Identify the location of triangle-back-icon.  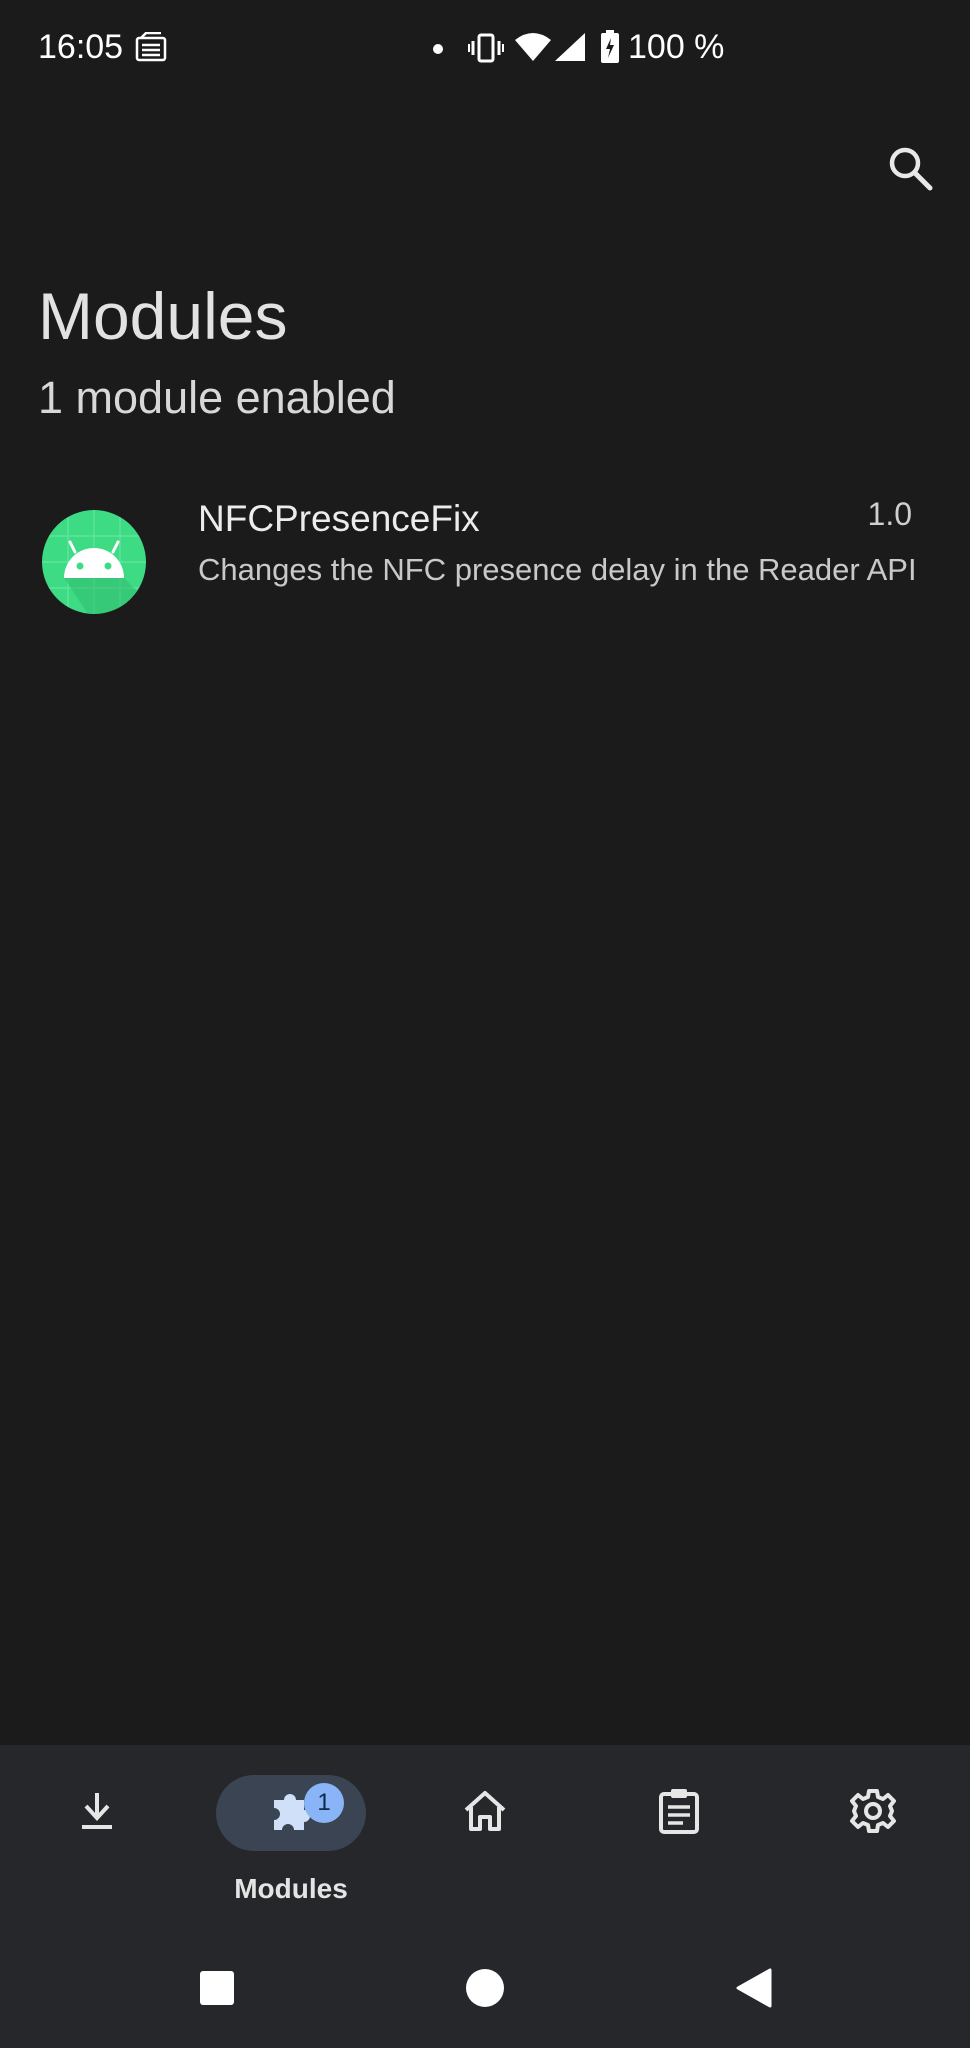
(753, 1990).